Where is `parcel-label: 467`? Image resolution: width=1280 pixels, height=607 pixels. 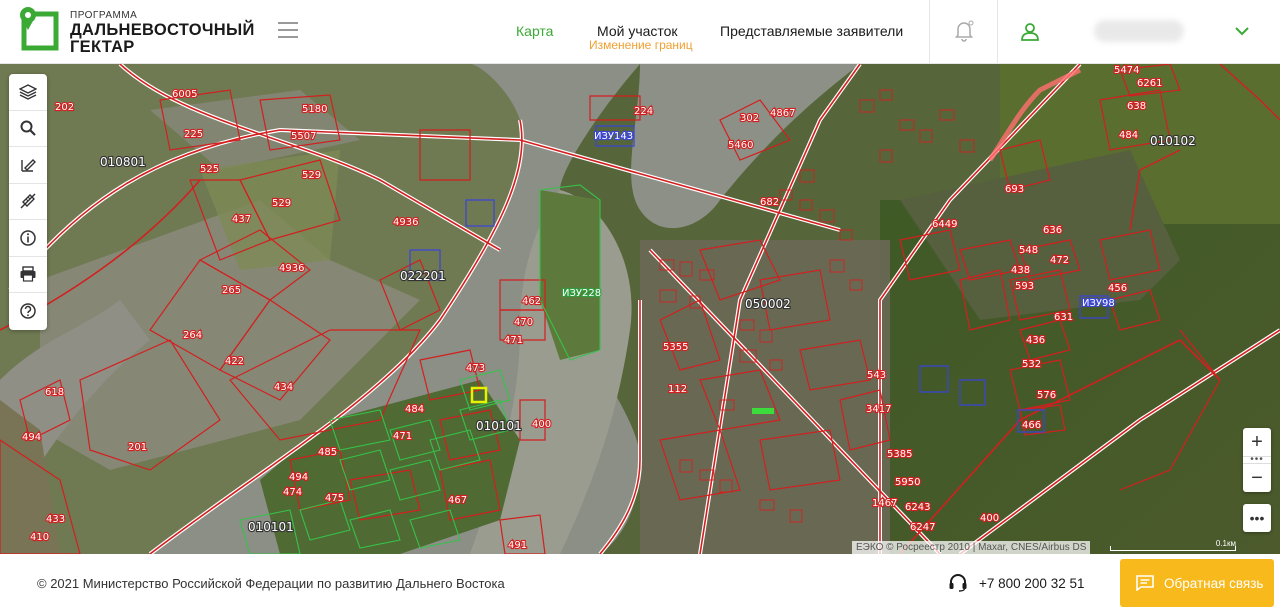 parcel-label: 467 is located at coordinates (457, 500).